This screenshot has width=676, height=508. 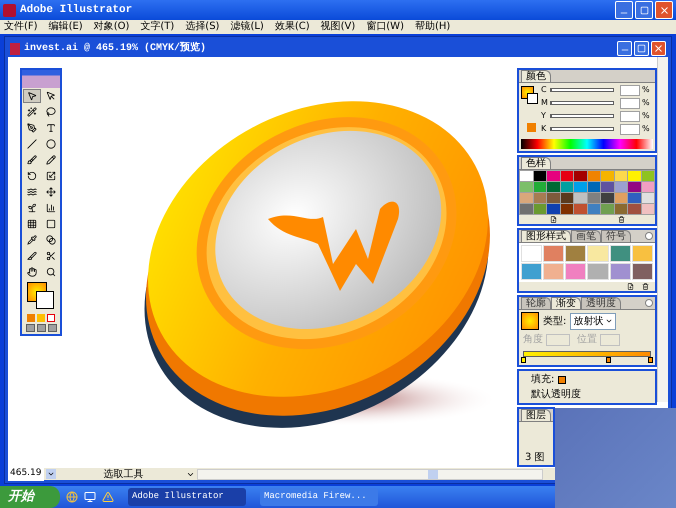 I want to click on menu-item: 窗口(W), so click(x=385, y=27).